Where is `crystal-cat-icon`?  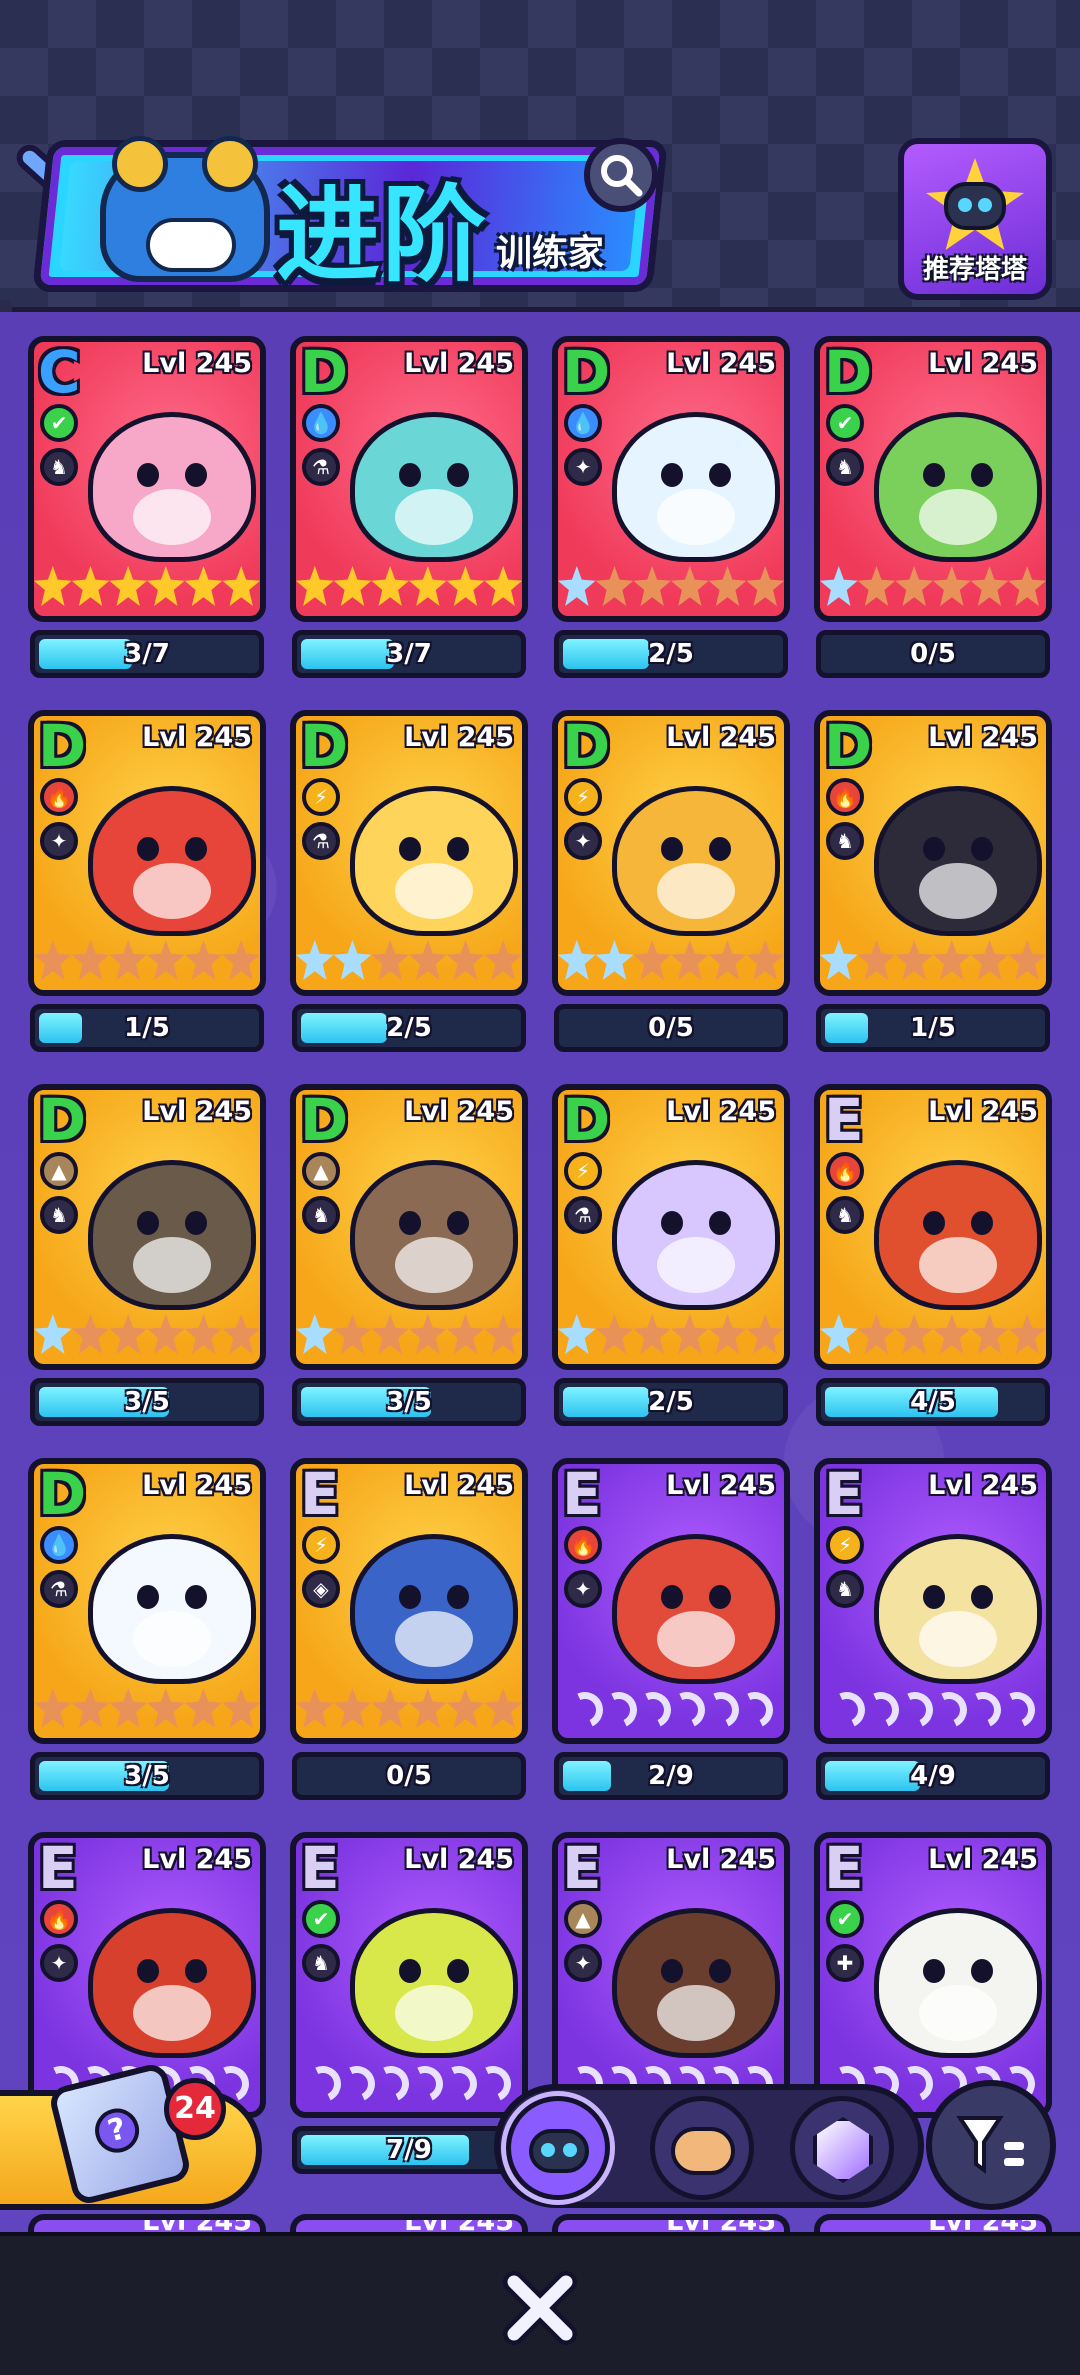 crystal-cat-icon is located at coordinates (843, 2150).